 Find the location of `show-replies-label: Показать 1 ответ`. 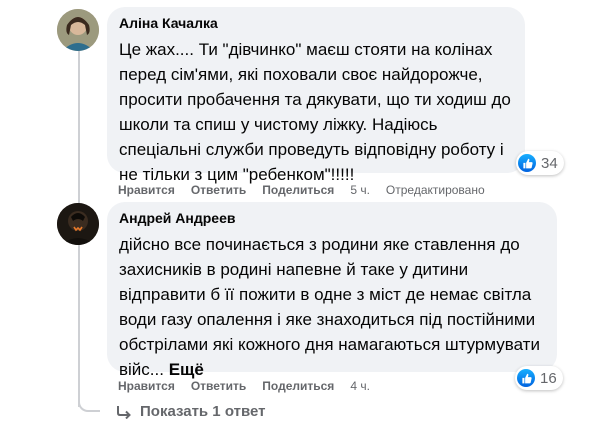

show-replies-label: Показать 1 ответ is located at coordinates (203, 411).